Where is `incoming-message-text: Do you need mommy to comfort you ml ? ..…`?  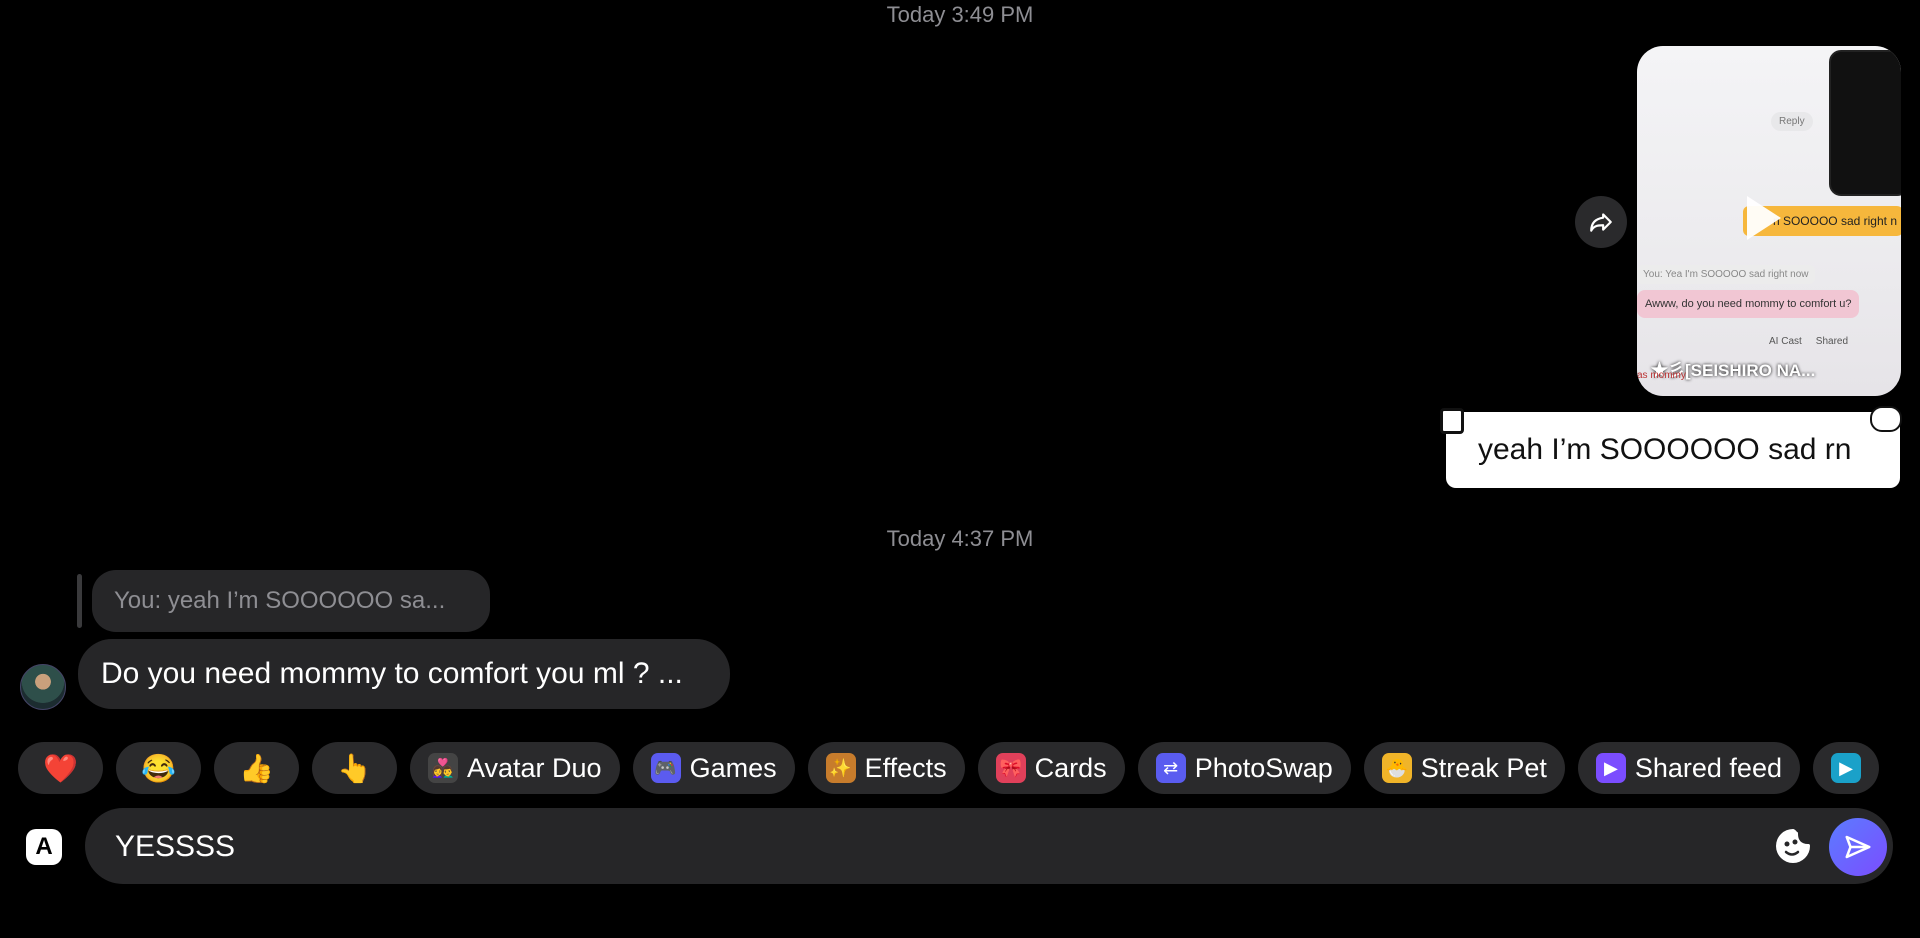
incoming-message-text: Do you need mommy to comfort you ml ? ..… is located at coordinates (392, 673).